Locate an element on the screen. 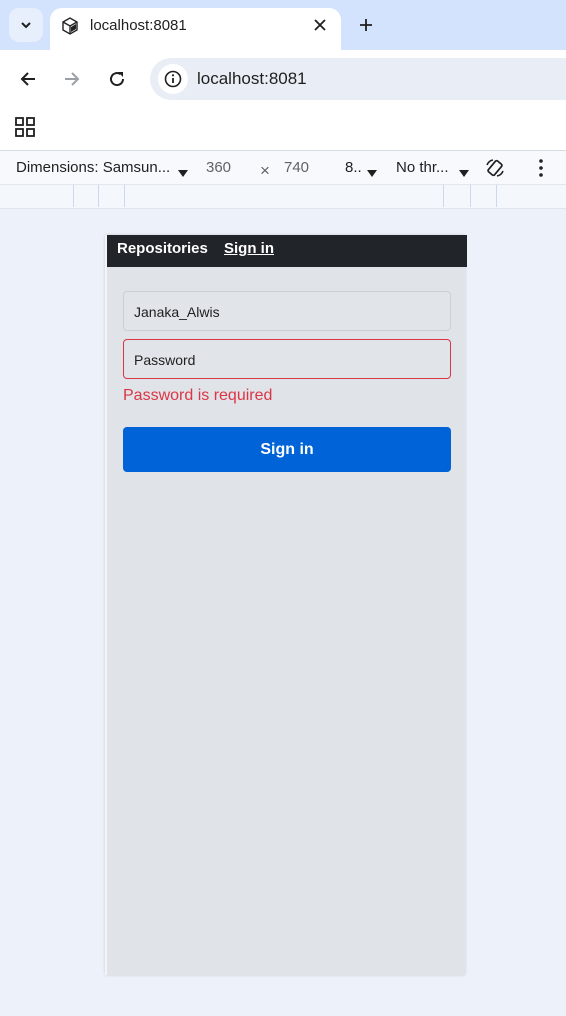 The height and width of the screenshot is (1016, 566). tab-close-button is located at coordinates (320, 25).